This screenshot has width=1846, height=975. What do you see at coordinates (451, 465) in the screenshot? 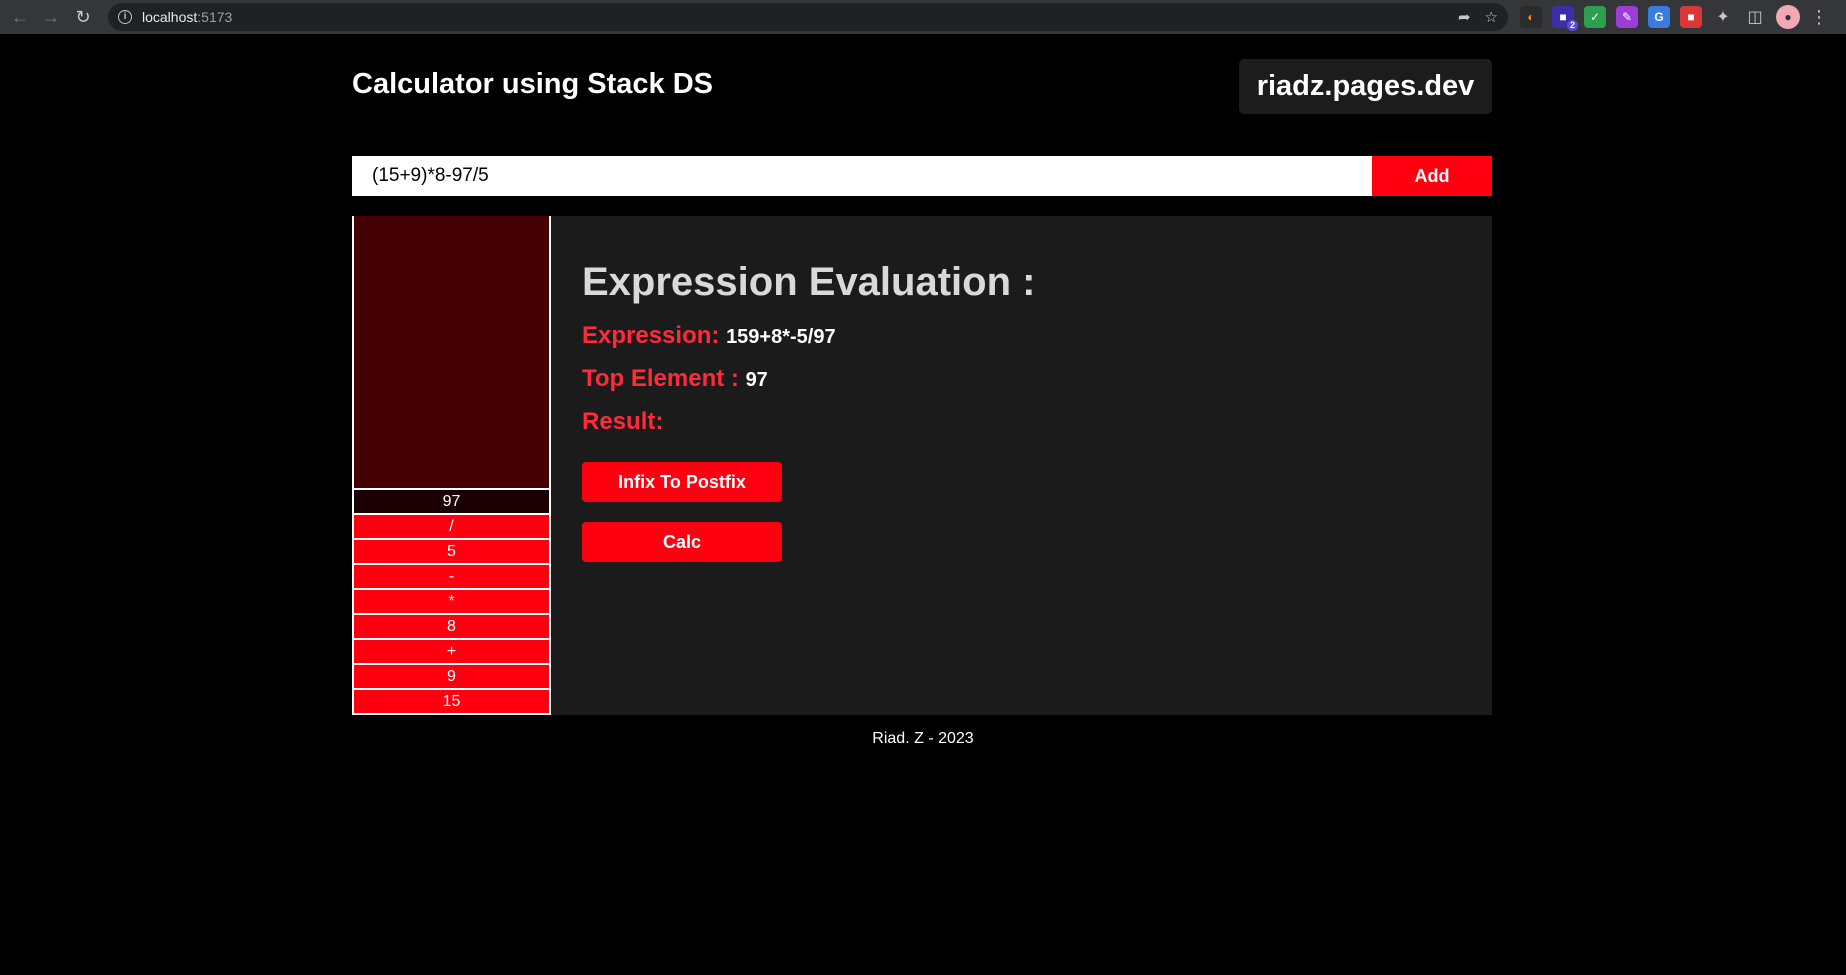
I see `stack-panel: 97/5- * 8 +9 15` at bounding box center [451, 465].